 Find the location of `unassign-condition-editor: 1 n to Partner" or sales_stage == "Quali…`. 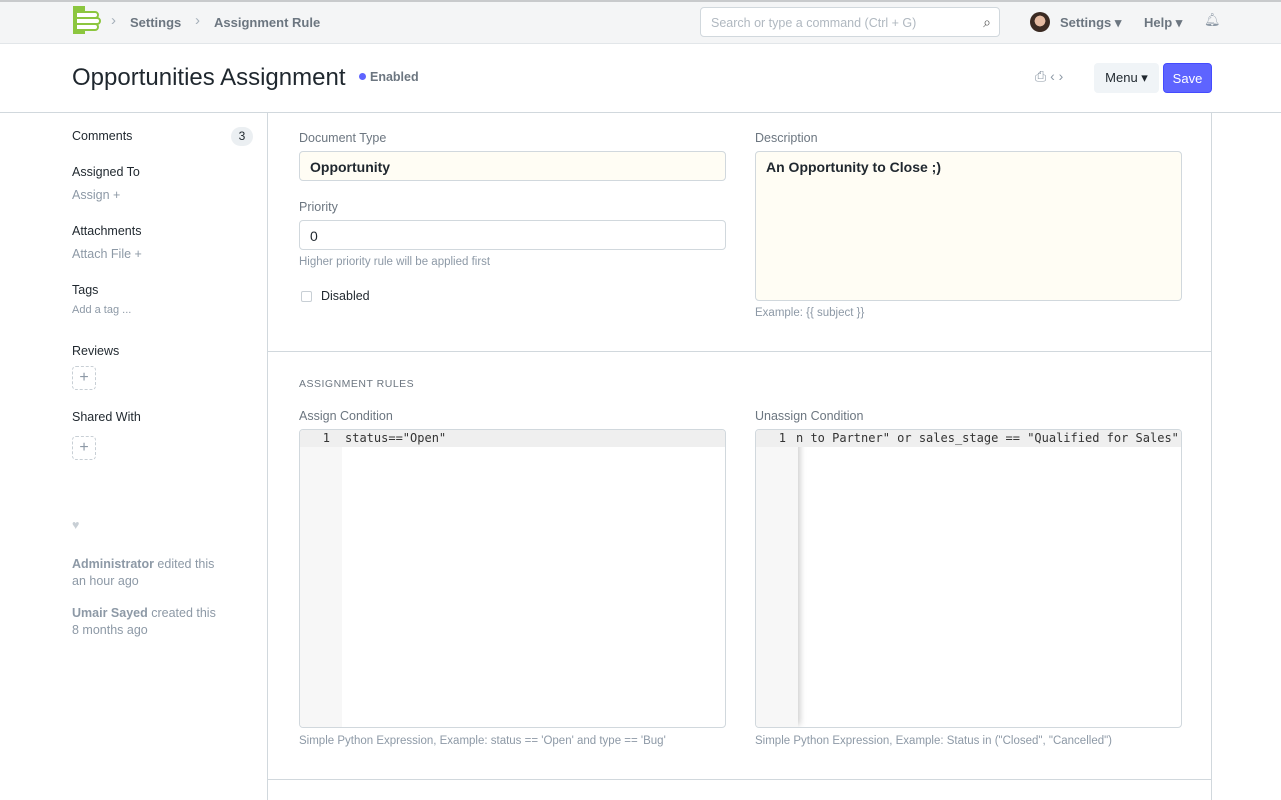

unassign-condition-editor: 1 n to Partner" or sales_stage == "Quali… is located at coordinates (968, 578).